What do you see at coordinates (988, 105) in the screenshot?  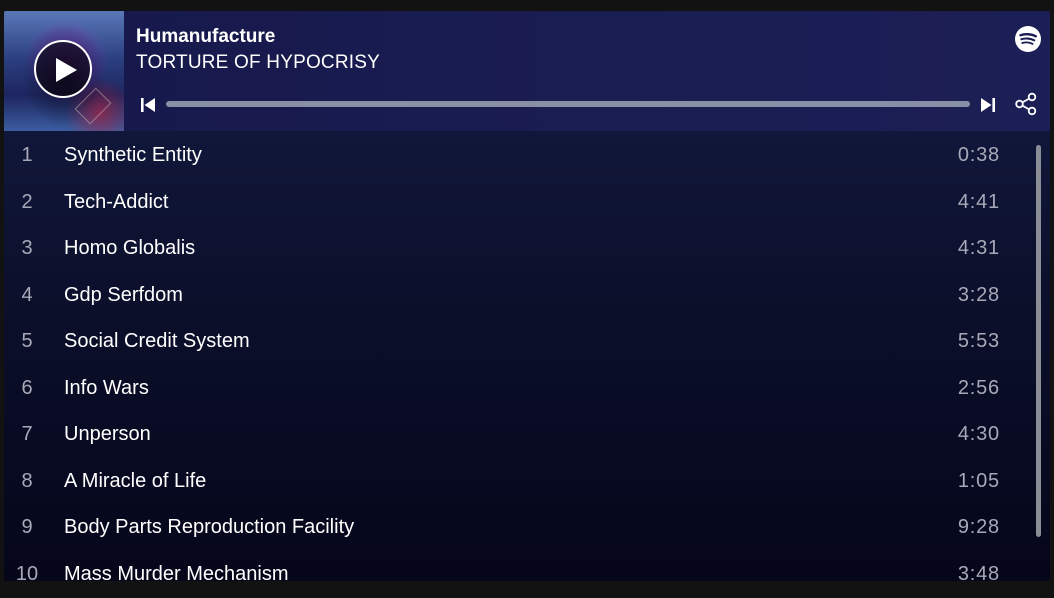 I see `skip-next-icon` at bounding box center [988, 105].